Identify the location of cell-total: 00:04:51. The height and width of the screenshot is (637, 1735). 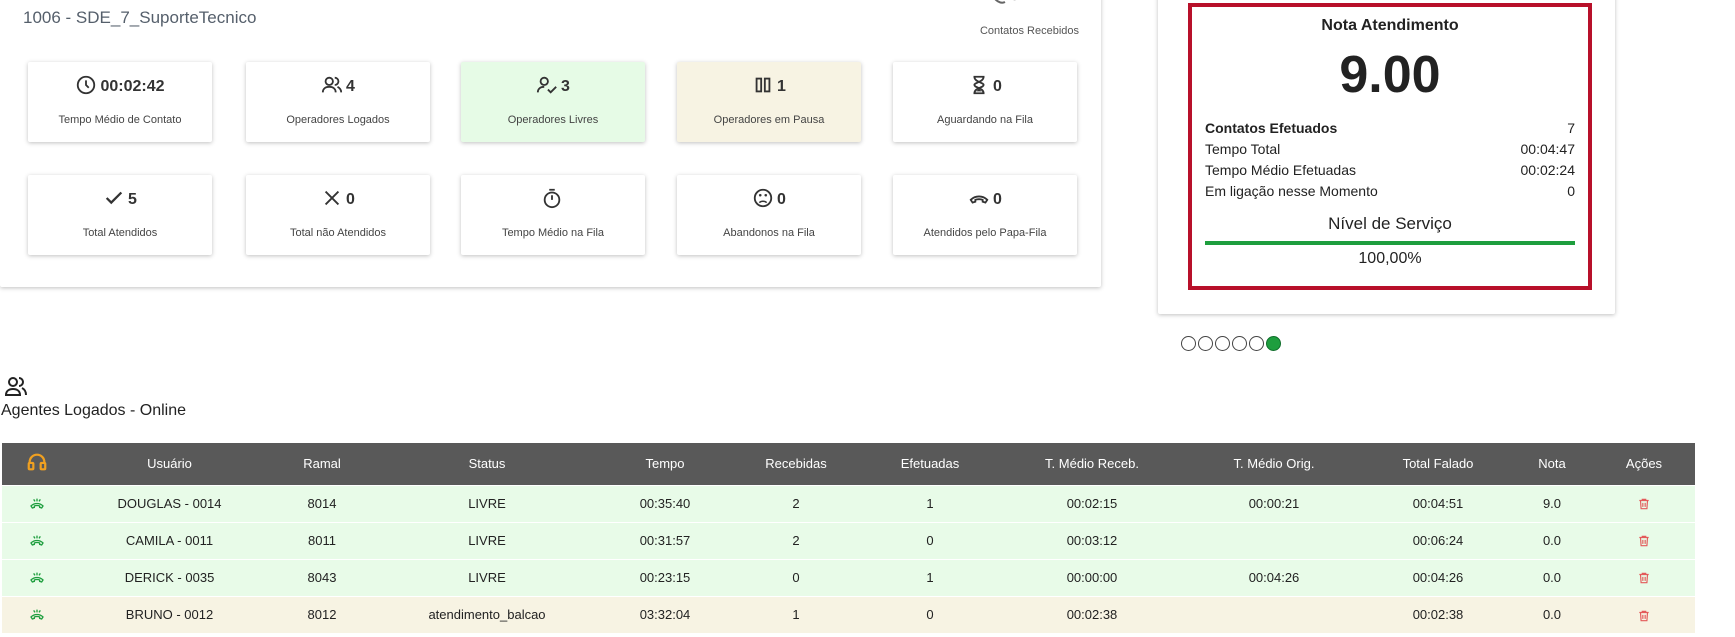
(1438, 503).